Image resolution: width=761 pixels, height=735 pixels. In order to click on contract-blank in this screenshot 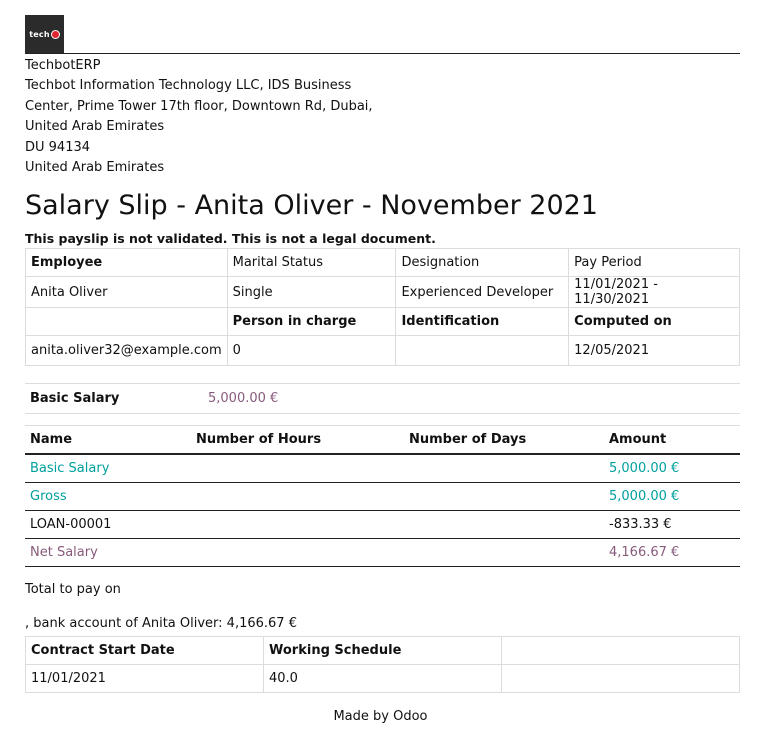, I will do `click(620, 678)`.